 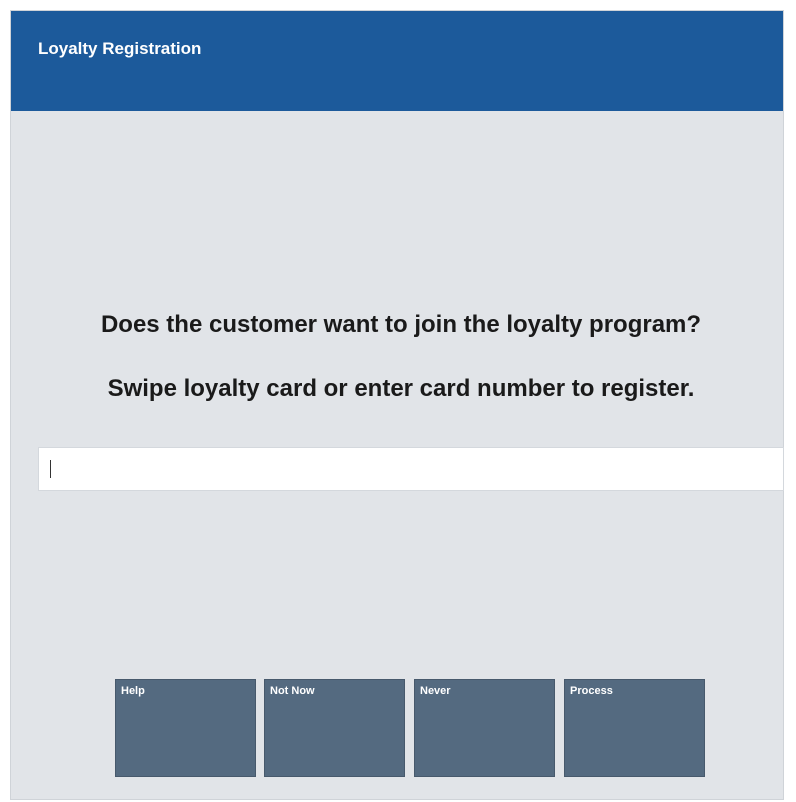 I want to click on card-number-input, so click(x=411, y=469).